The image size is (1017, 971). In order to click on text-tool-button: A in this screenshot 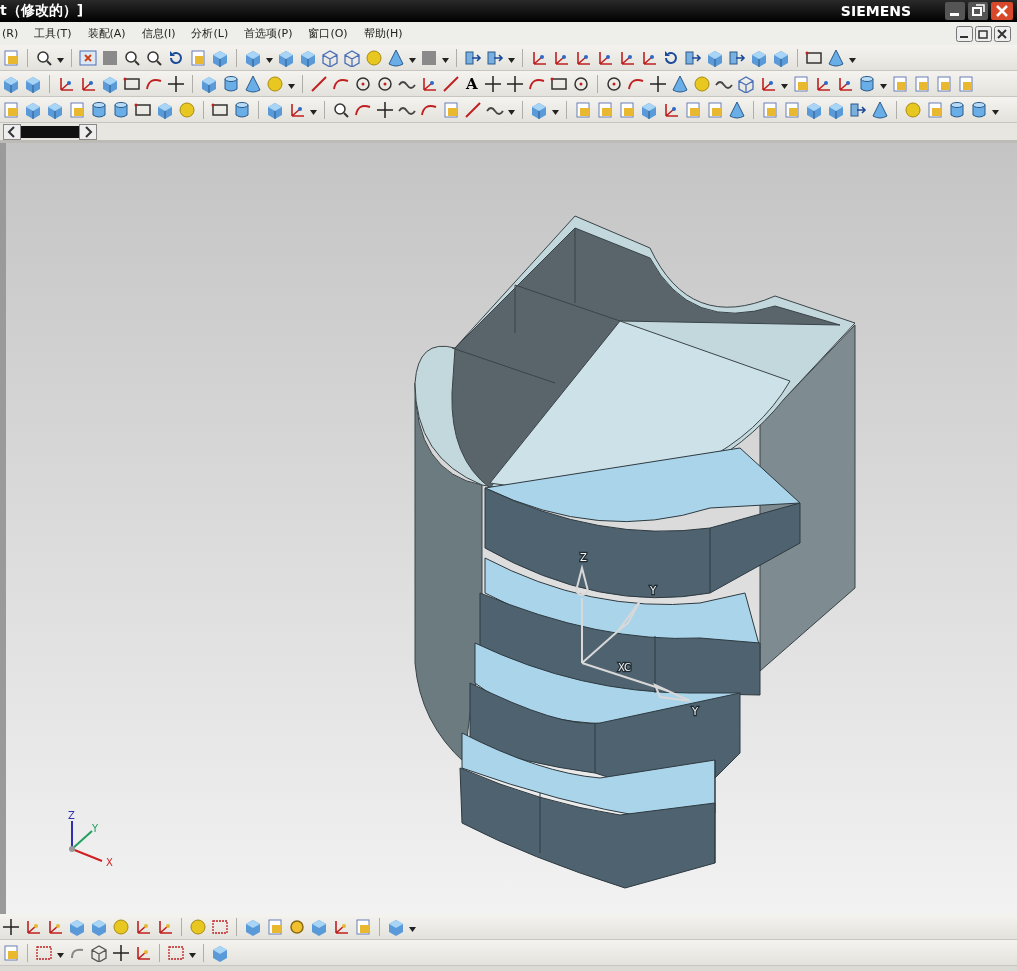, I will do `click(472, 83)`.